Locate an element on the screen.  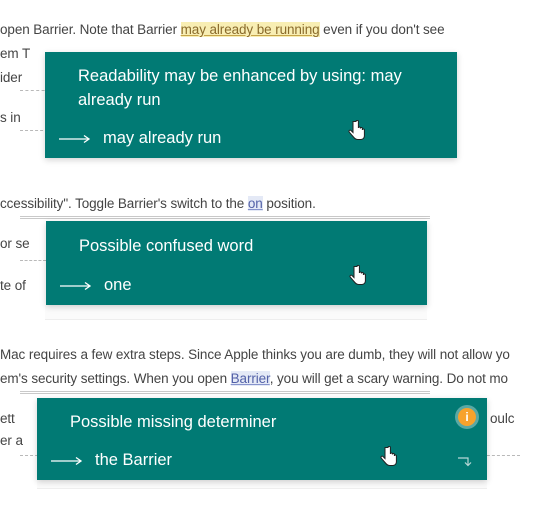
doc-text: s in is located at coordinates (10, 117).